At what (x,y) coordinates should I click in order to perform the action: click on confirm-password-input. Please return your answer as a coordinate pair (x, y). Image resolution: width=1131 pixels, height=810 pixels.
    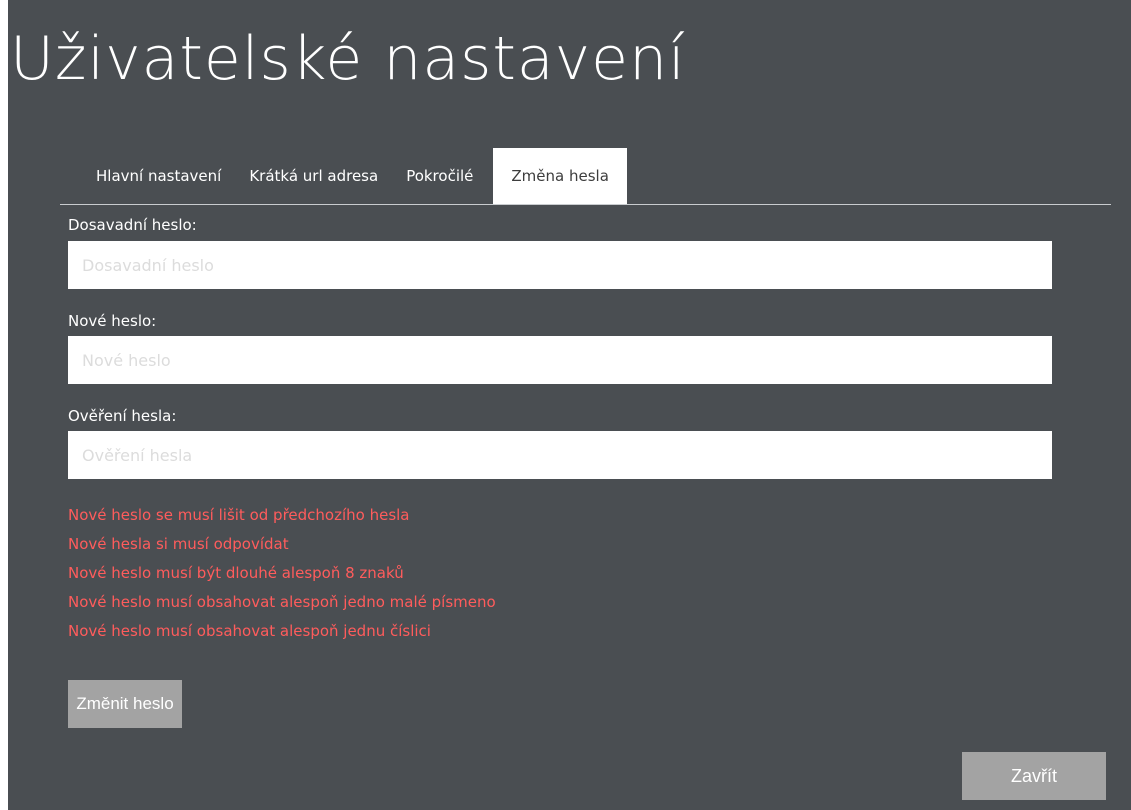
    Looking at the image, I should click on (560, 455).